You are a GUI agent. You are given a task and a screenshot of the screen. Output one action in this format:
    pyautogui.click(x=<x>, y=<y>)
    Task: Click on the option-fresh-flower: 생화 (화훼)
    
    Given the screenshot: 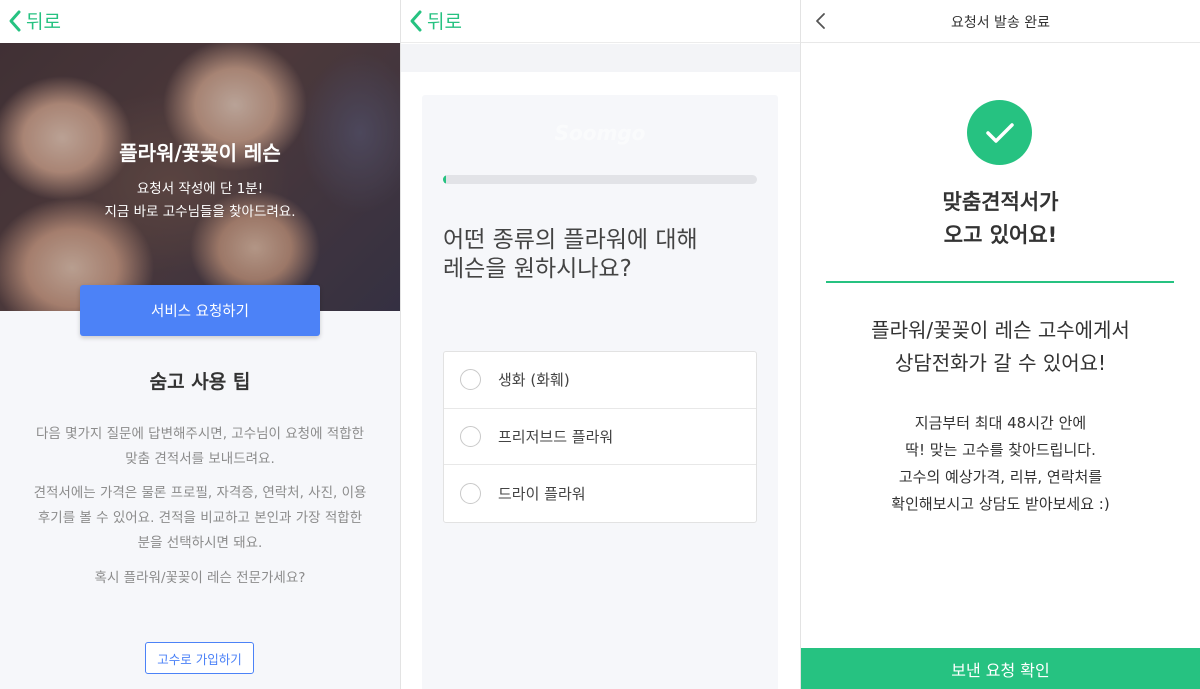 What is the action you would take?
    pyautogui.click(x=600, y=380)
    